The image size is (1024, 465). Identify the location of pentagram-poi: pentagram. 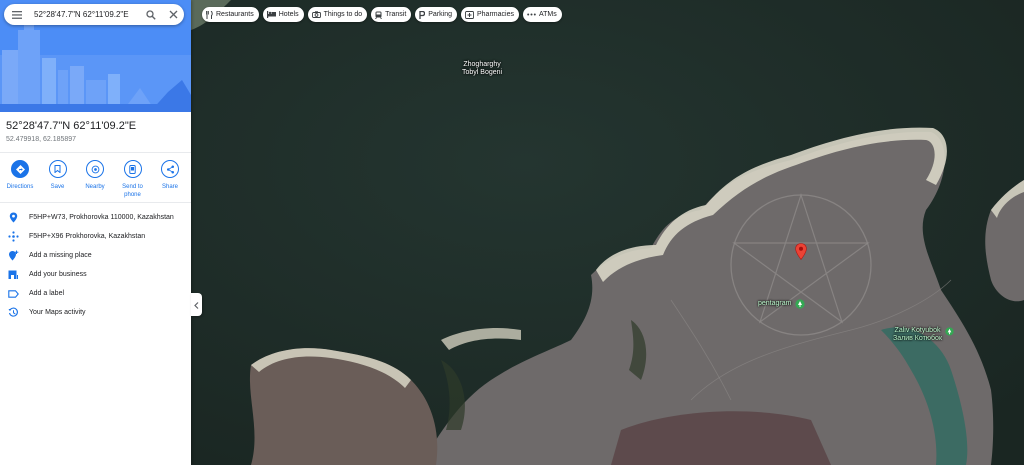
(782, 304).